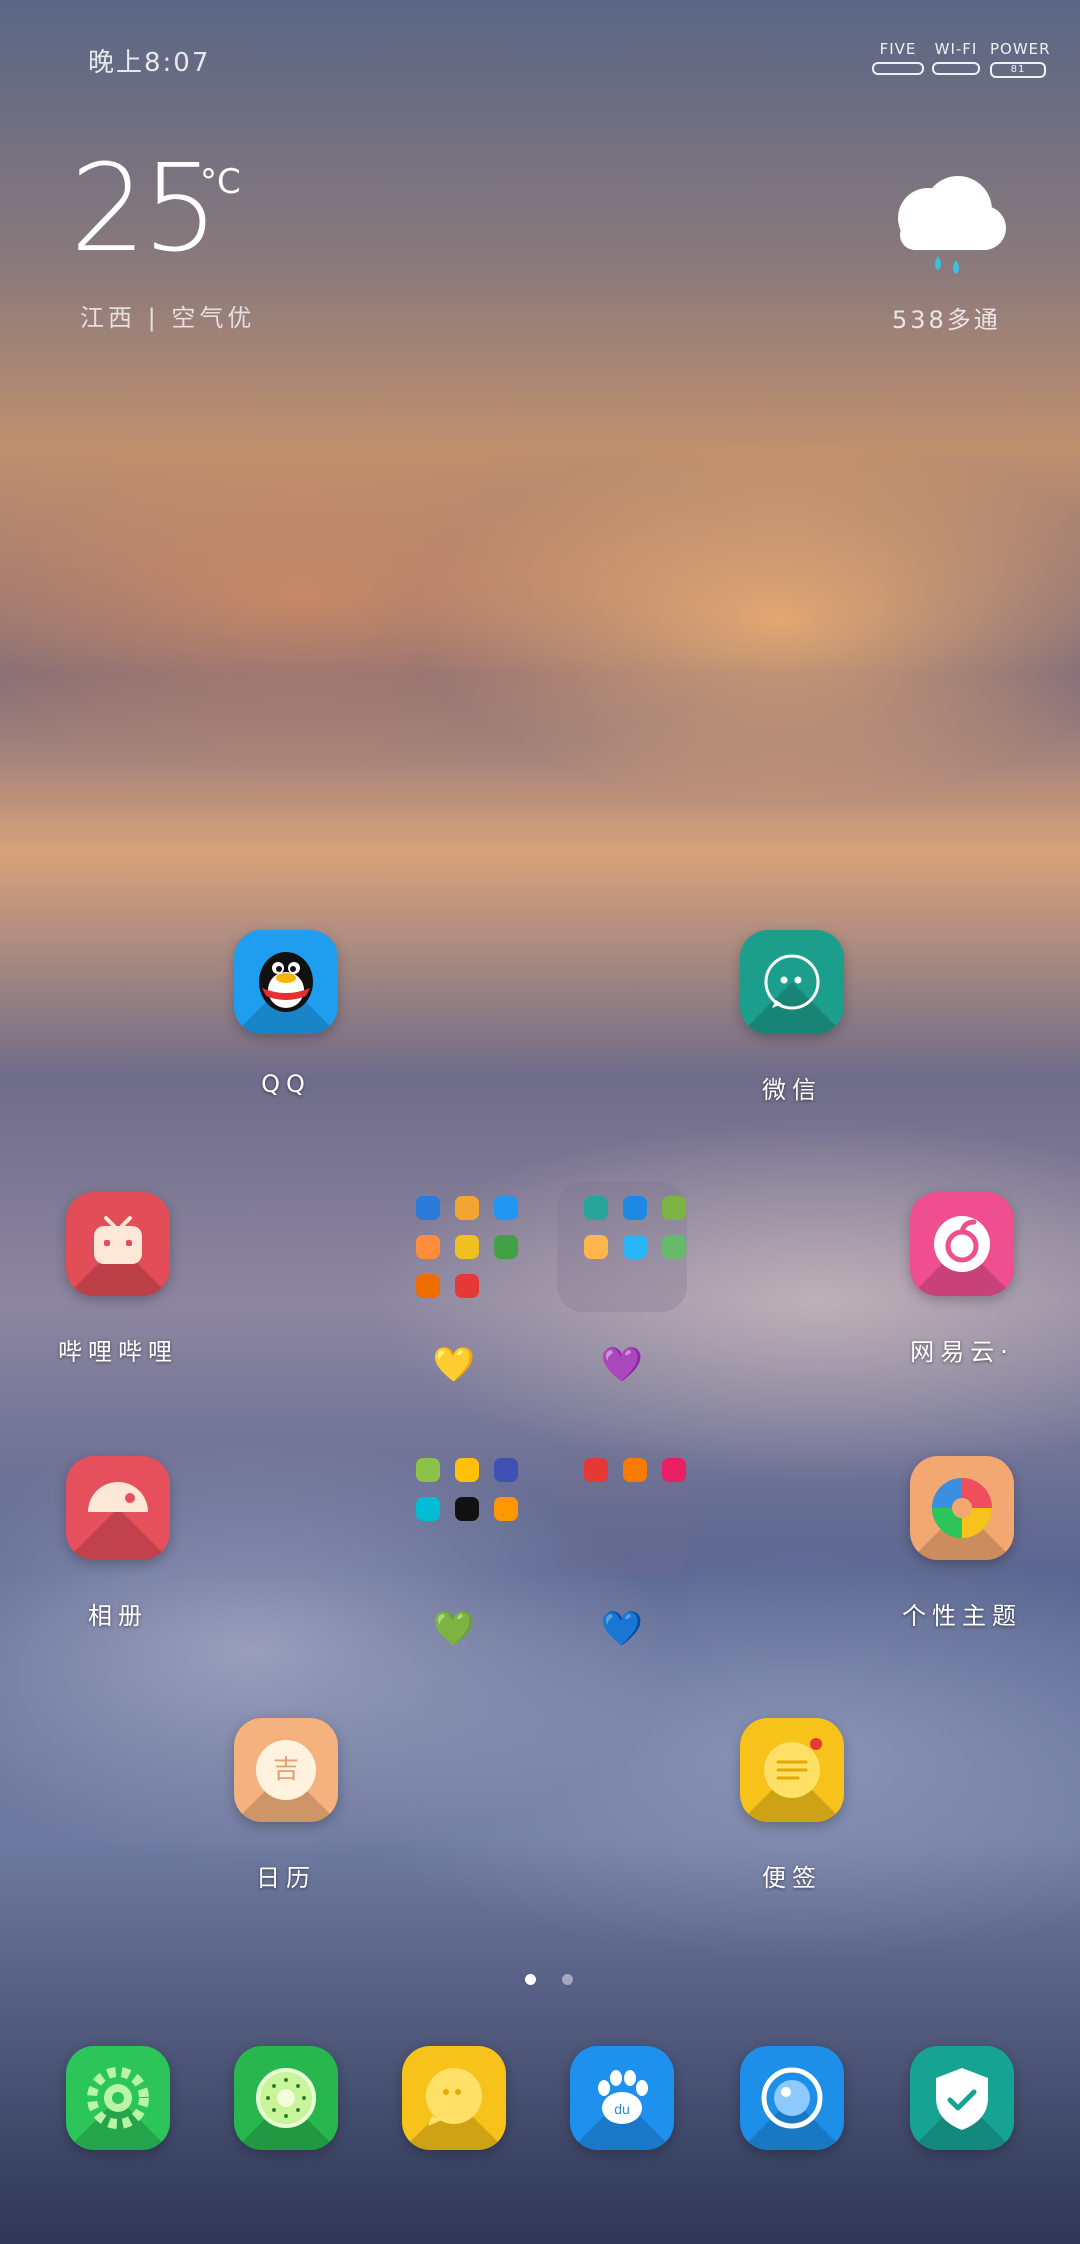 This screenshot has width=1080, height=2244. Describe the element at coordinates (168, 318) in the screenshot. I see `weather-description: 江西 | 空气优` at that location.